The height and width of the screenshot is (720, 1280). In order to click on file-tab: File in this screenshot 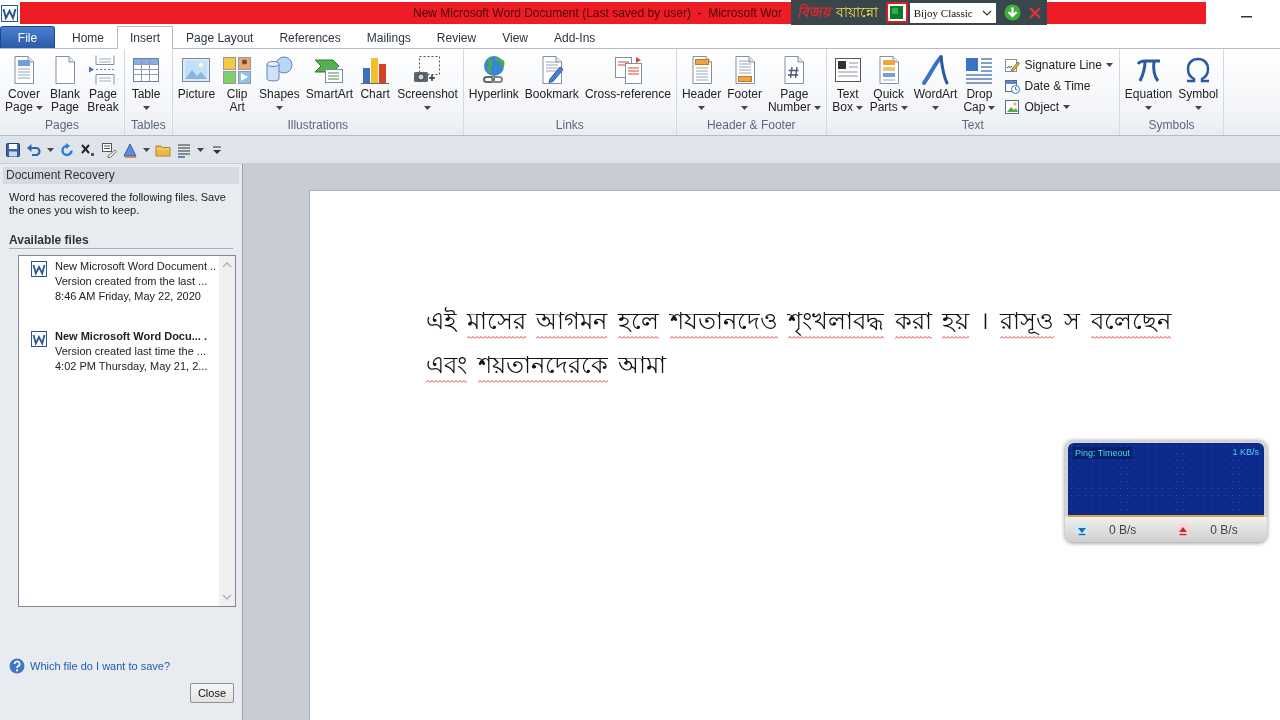, I will do `click(27, 37)`.